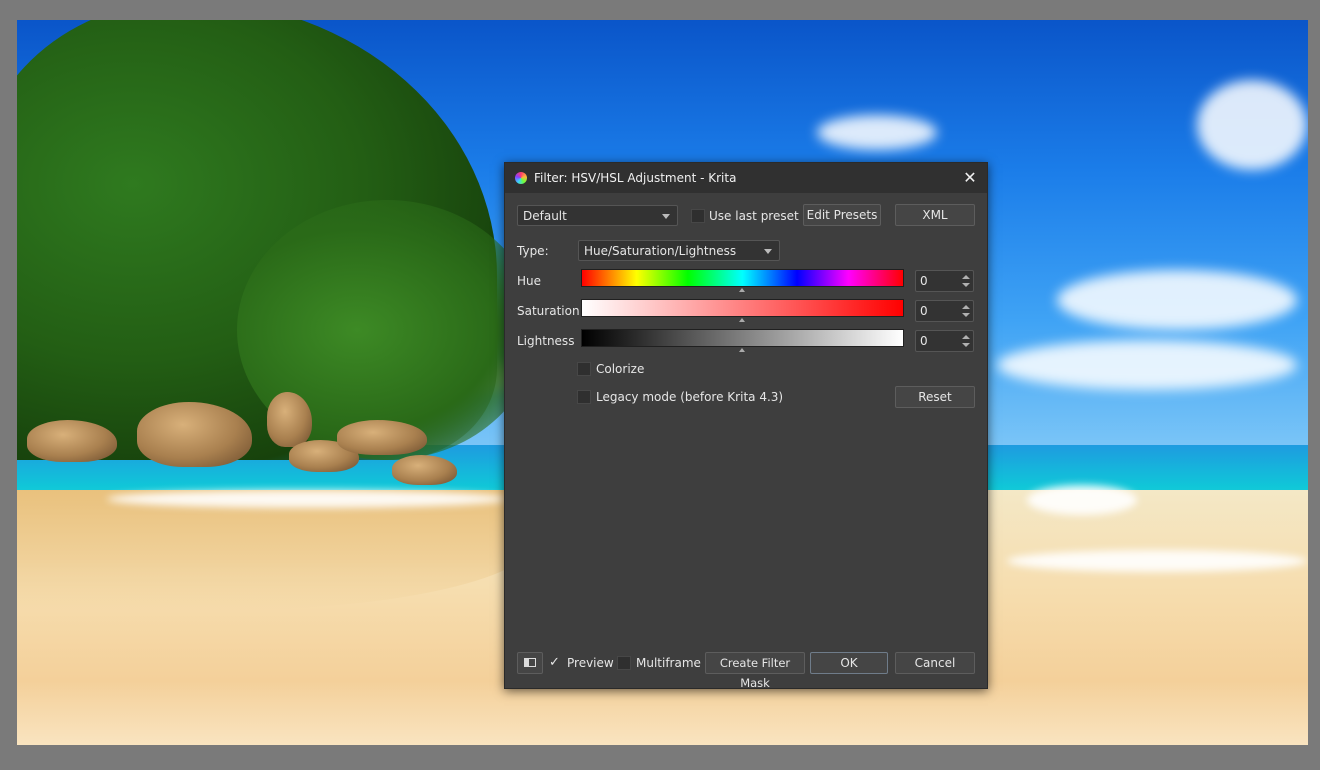 This screenshot has width=1320, height=770. Describe the element at coordinates (849, 663) in the screenshot. I see `ok-button: OK` at that location.